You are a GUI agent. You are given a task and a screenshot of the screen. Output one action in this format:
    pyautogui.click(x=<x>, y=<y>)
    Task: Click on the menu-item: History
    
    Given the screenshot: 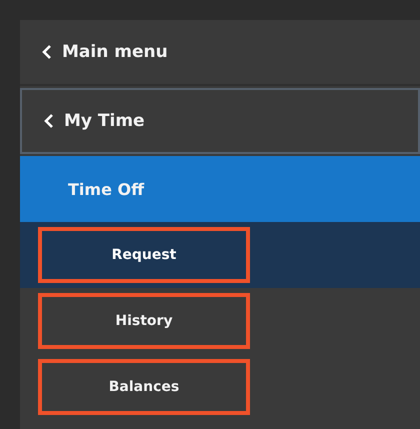 What is the action you would take?
    pyautogui.click(x=220, y=321)
    